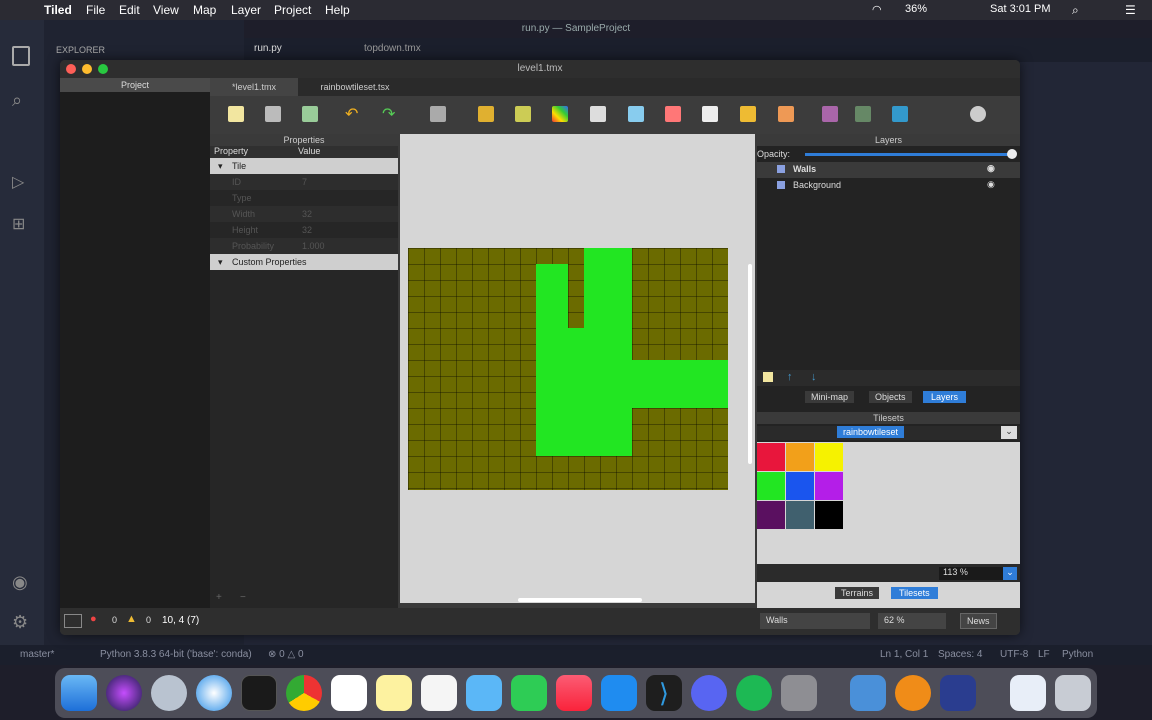 The image size is (1152, 720). I want to click on siri-icon, so click(124, 693).